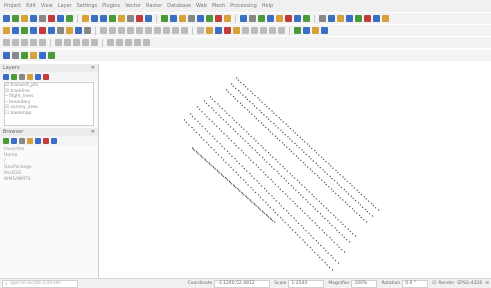 This screenshot has height=288, width=491. What do you see at coordinates (47, 6) in the screenshot?
I see `menu-view: View` at bounding box center [47, 6].